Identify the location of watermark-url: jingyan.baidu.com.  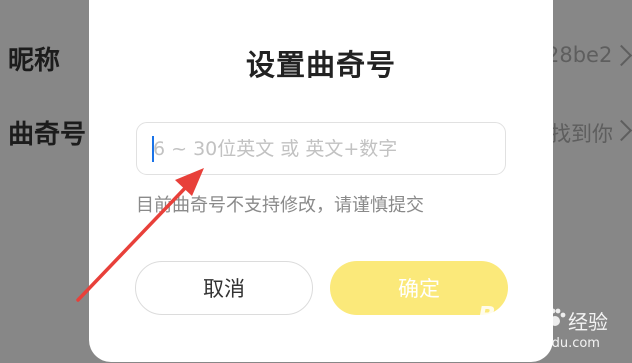
(540, 343).